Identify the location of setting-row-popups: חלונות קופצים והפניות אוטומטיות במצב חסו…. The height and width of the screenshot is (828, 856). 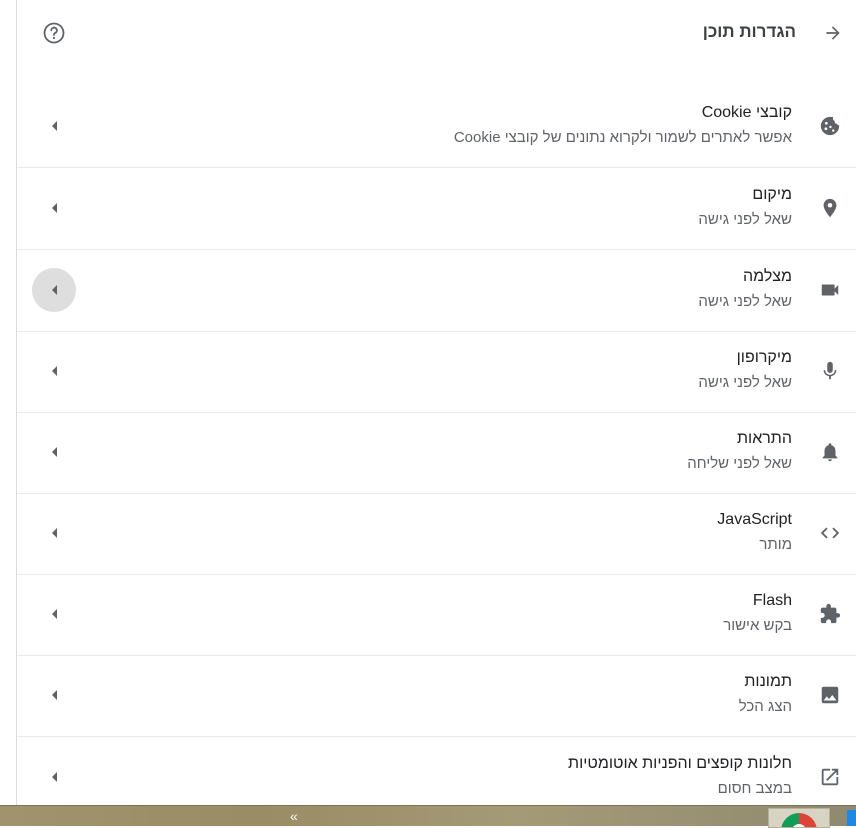
(436, 771).